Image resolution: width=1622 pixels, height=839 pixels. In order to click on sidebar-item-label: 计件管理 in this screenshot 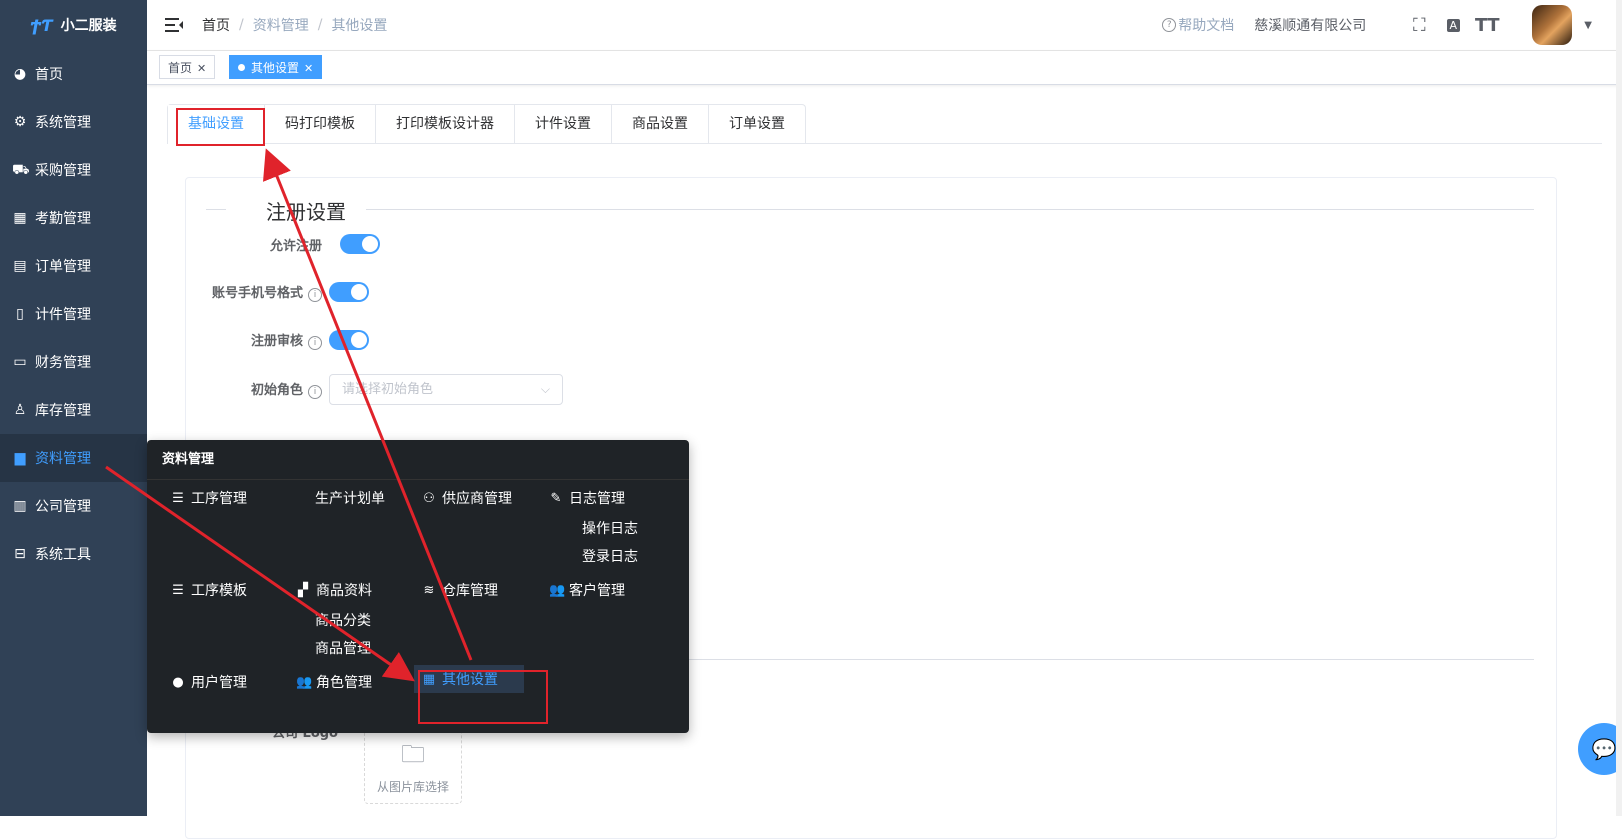, I will do `click(63, 315)`.